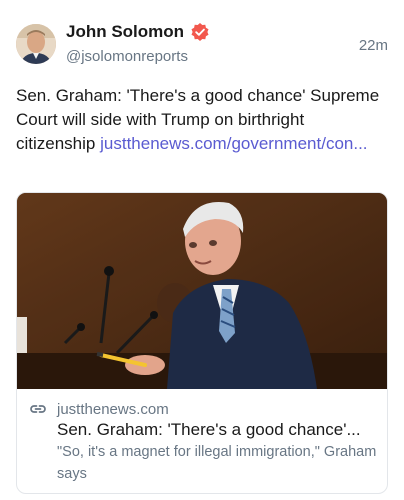 The height and width of the screenshot is (500, 404). Describe the element at coordinates (200, 32) in the screenshot. I see `verified-badge-icon` at that location.